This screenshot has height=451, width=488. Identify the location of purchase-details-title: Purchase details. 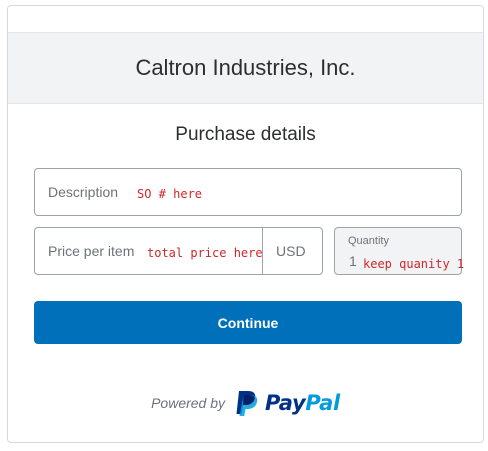
(245, 134).